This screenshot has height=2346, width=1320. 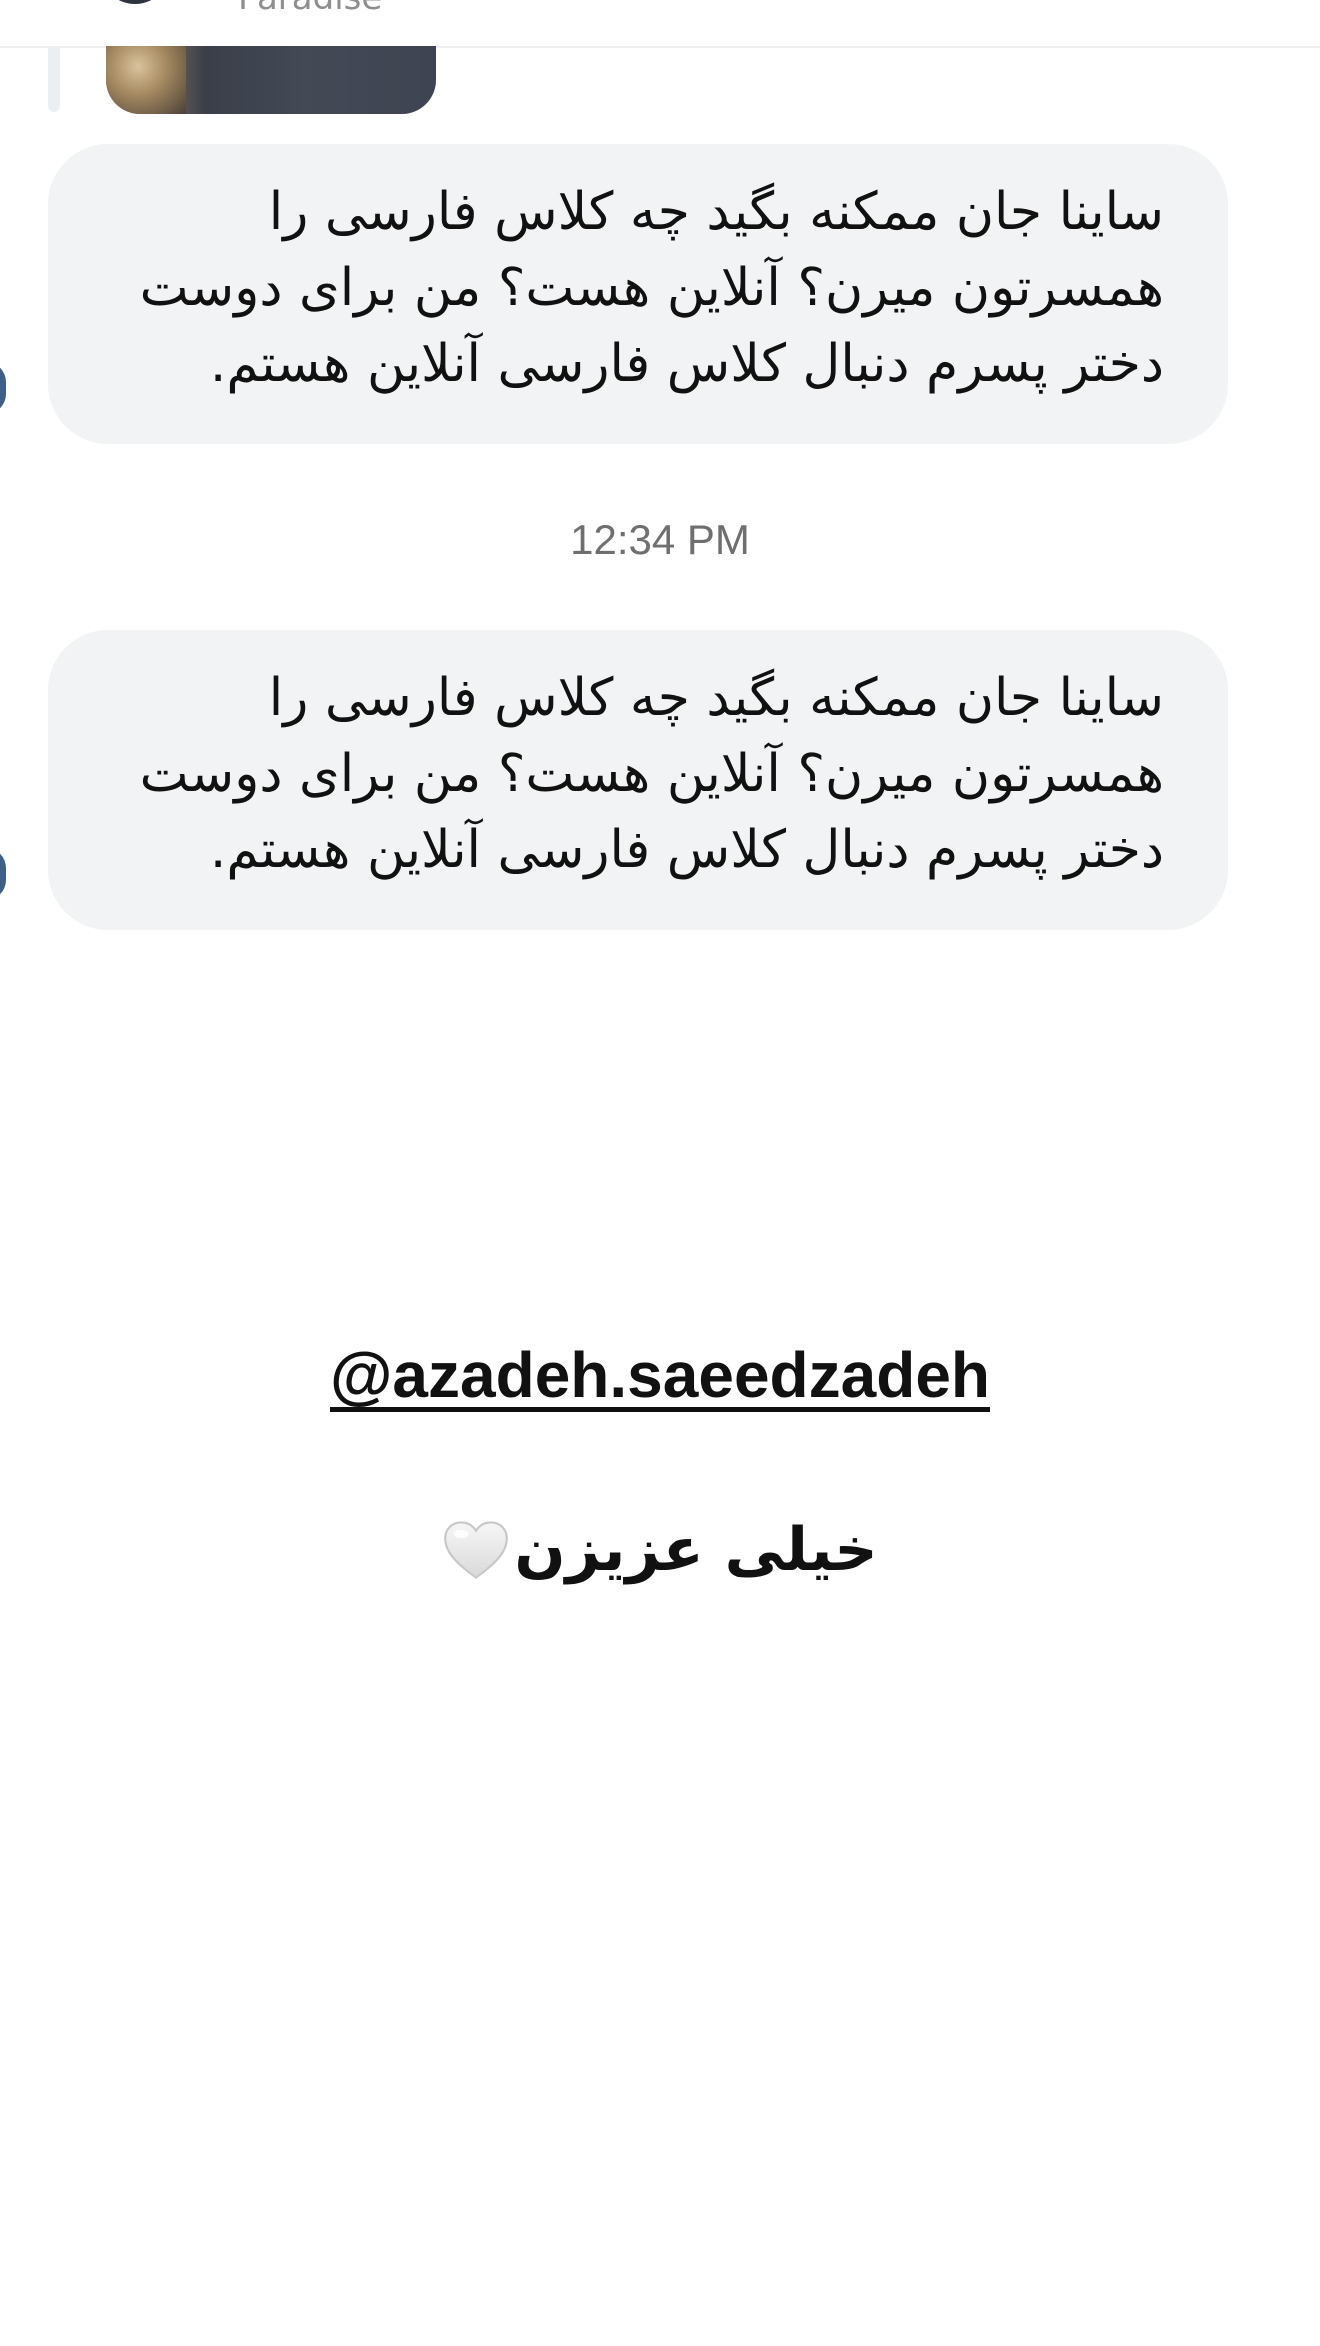 I want to click on mention-link: @azadeh.saeedzadeh, so click(x=660, y=1375).